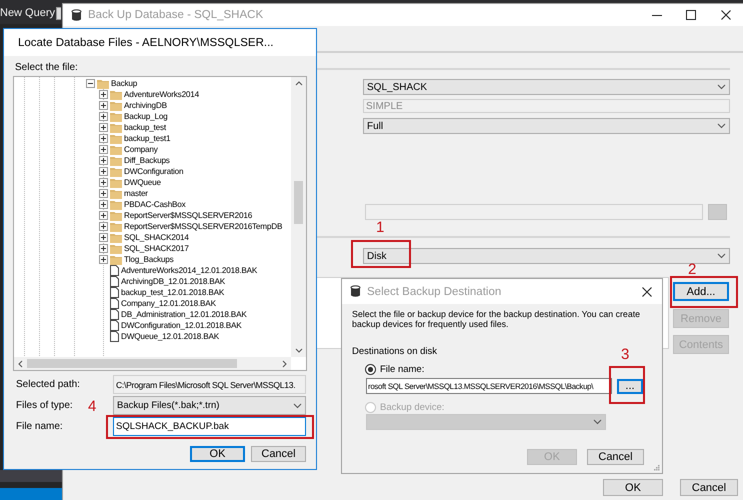 The height and width of the screenshot is (500, 743). Describe the element at coordinates (691, 15) in the screenshot. I see `maximize-button` at that location.